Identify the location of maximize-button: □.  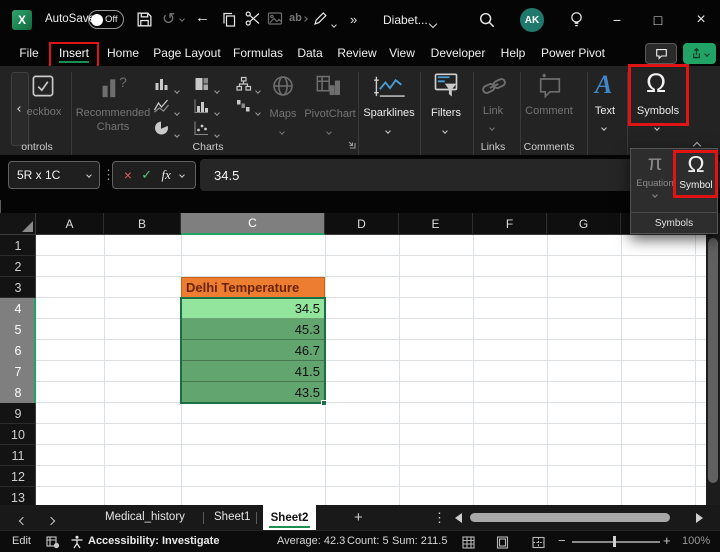
(658, 20).